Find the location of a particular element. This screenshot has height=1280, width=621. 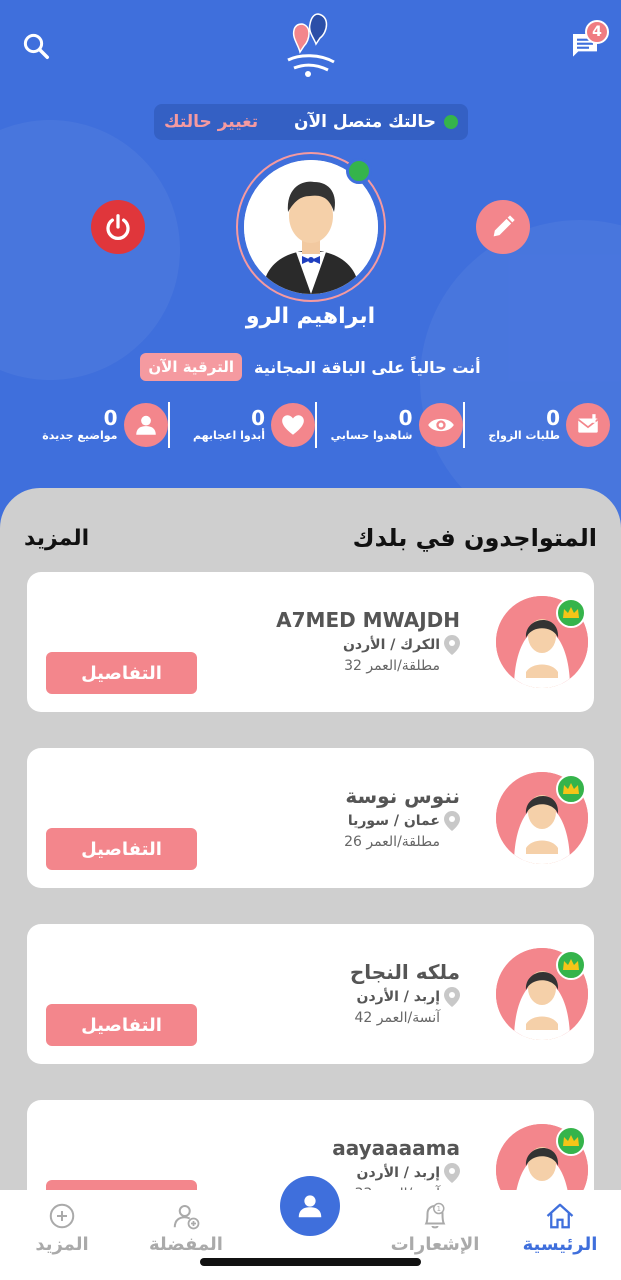

section-title: المتواجدون في بلدك is located at coordinates (474, 538).